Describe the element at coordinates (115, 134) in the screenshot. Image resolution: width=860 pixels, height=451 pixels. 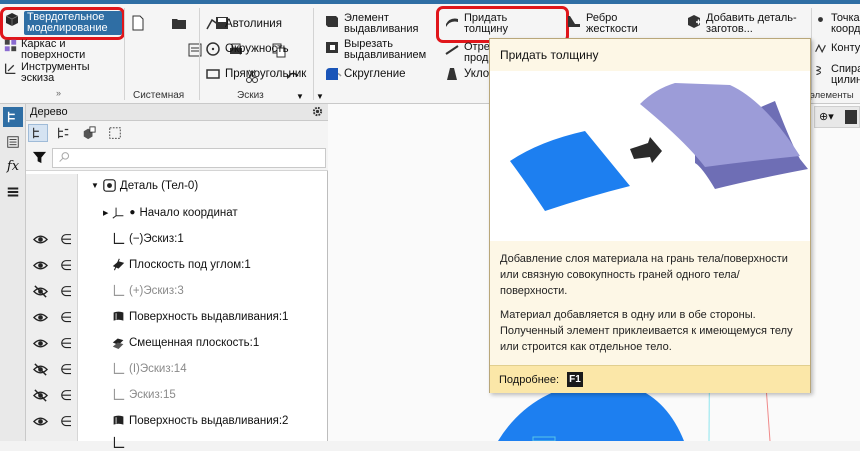
I see `tree-select-icon` at that location.